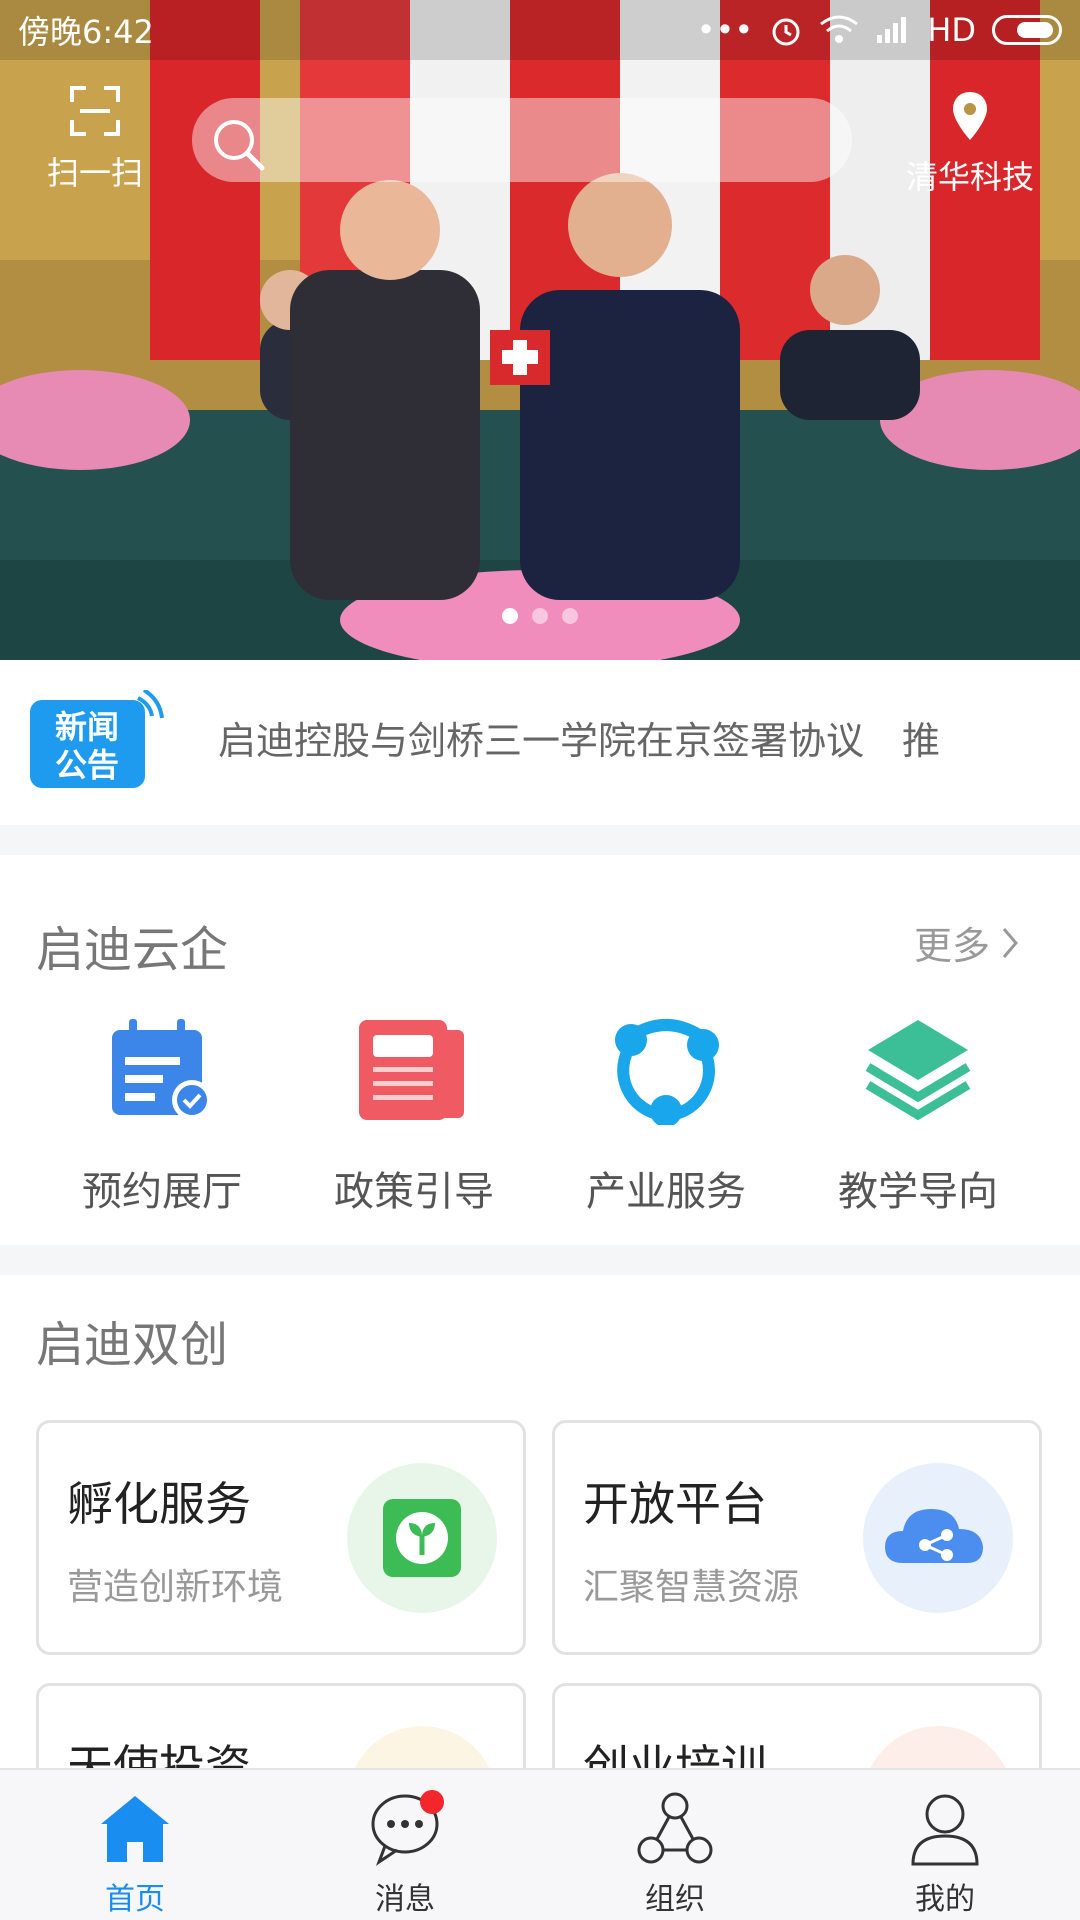 The height and width of the screenshot is (1920, 1080). What do you see at coordinates (934, 1536) in the screenshot?
I see `cloud-share-glyph` at bounding box center [934, 1536].